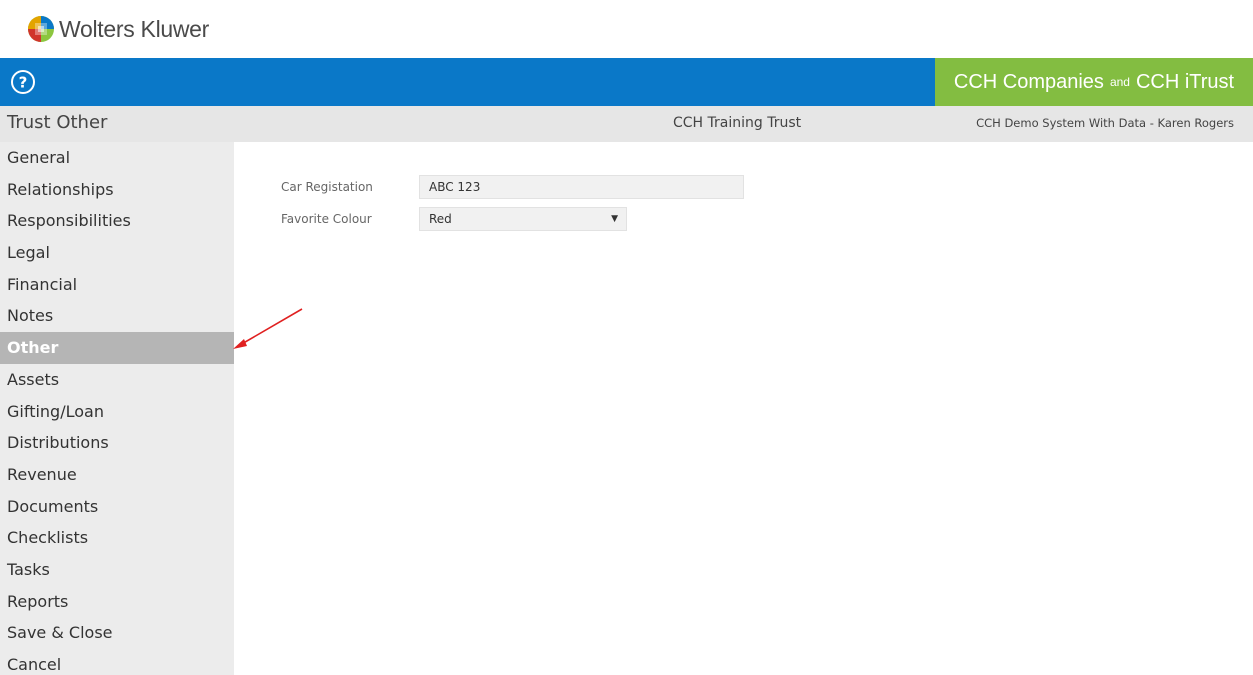  I want to click on favorite-colour-value: Red, so click(440, 219).